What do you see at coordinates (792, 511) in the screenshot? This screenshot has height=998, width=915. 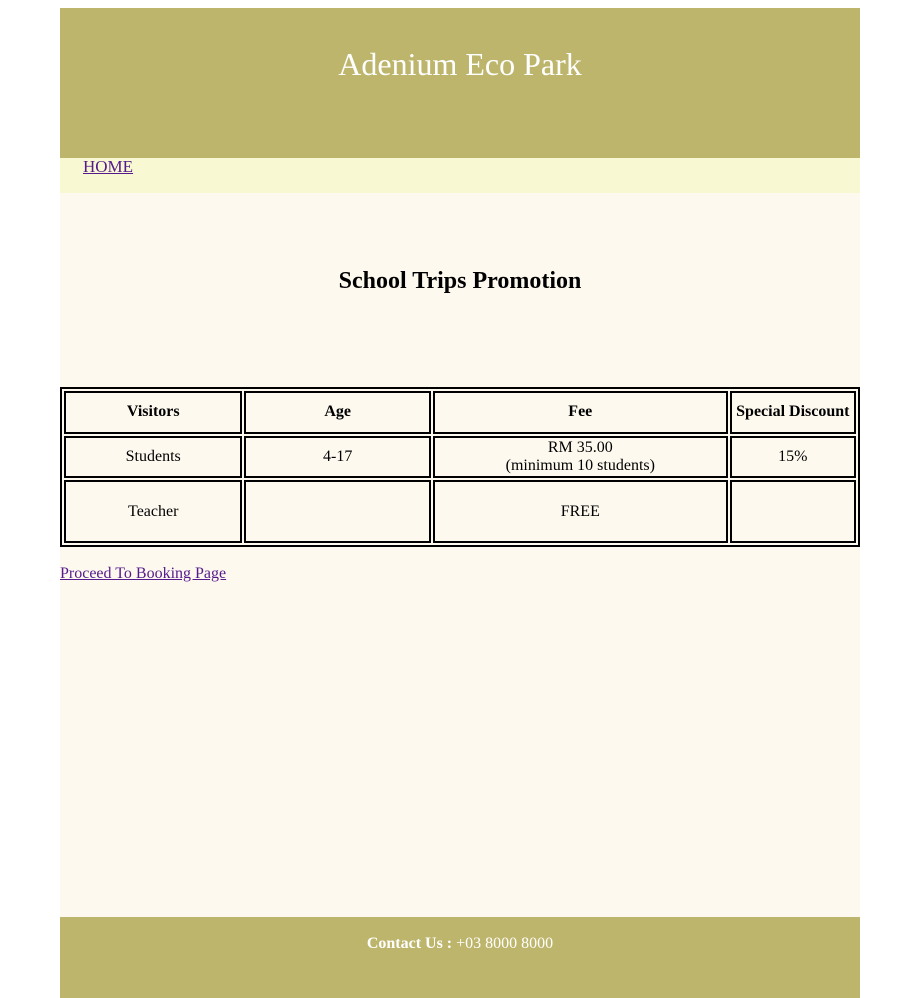 I see `cell-discount` at bounding box center [792, 511].